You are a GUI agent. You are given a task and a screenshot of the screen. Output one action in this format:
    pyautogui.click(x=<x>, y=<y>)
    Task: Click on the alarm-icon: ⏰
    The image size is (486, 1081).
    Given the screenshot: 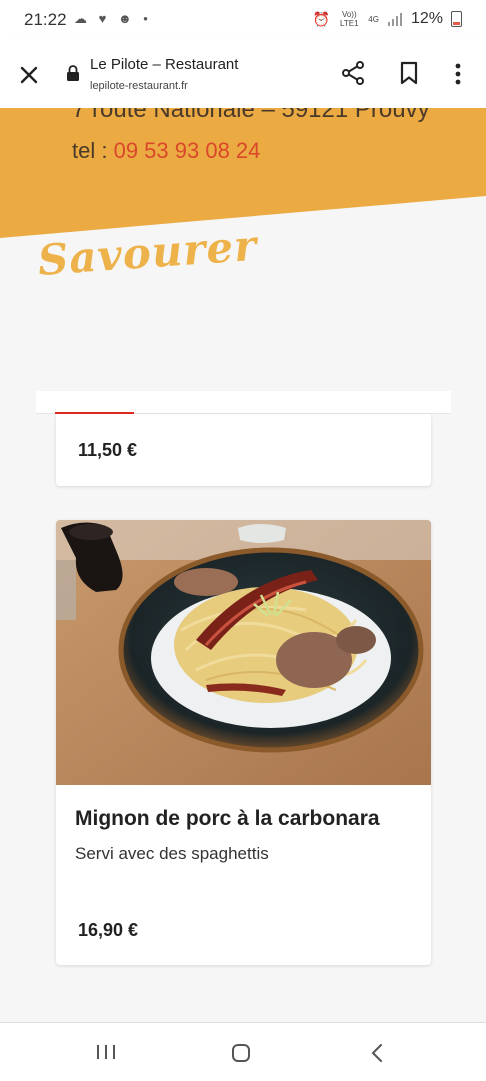 What is the action you would take?
    pyautogui.click(x=321, y=18)
    